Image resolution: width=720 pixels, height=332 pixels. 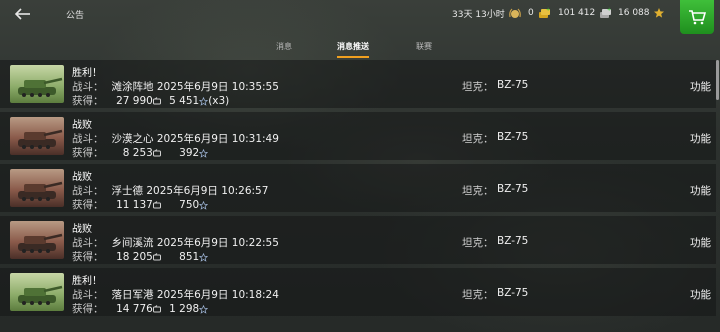 I want to click on rewards: 获得： 27 990 5 451 (x3), so click(x=150, y=100).